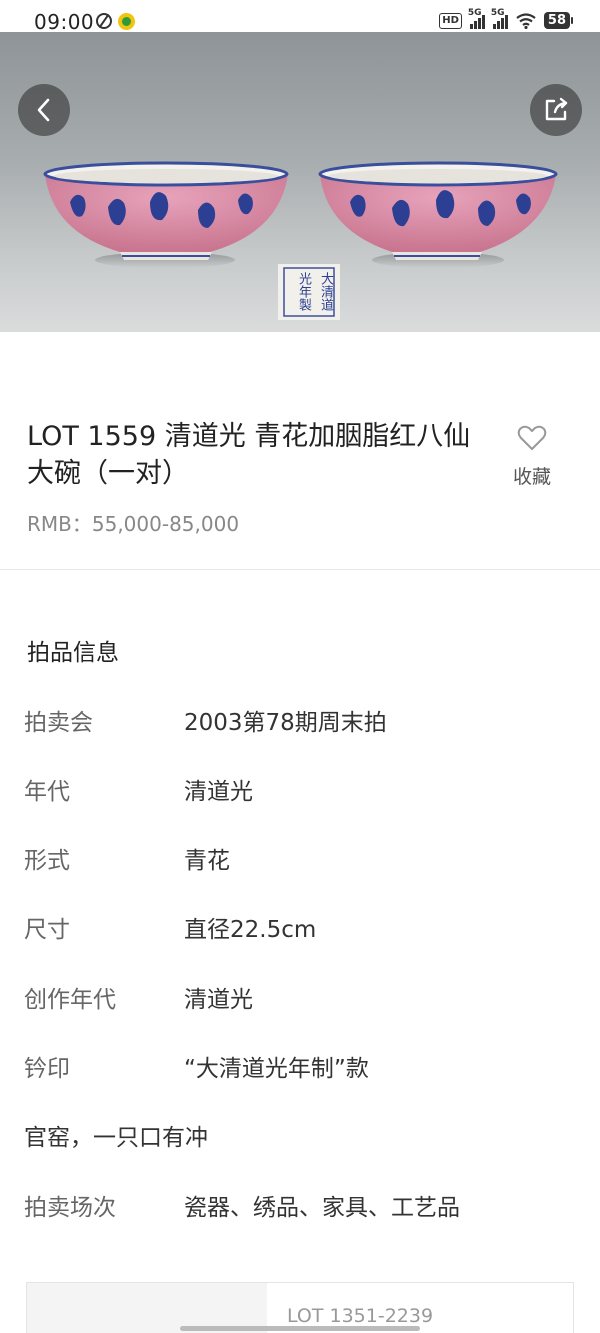 This screenshot has width=600, height=1333. Describe the element at coordinates (303, 304) in the screenshot. I see `seal-char: 製` at that location.